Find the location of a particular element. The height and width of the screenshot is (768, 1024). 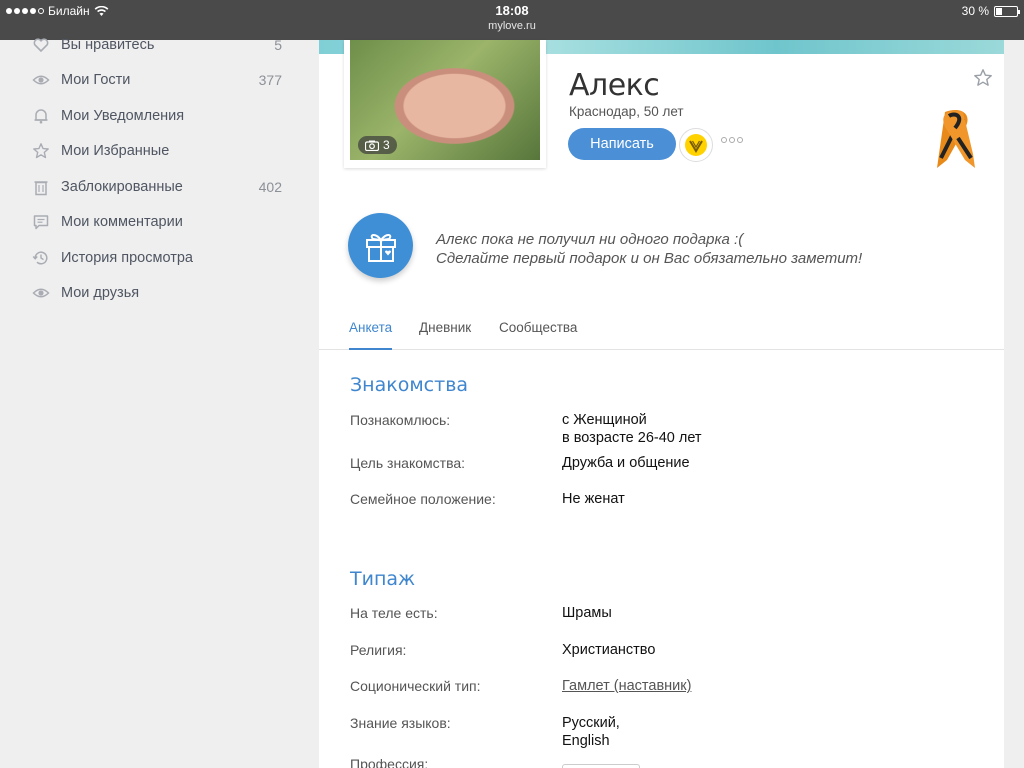

sidebar-item-label: Мои комментарии is located at coordinates (122, 222).